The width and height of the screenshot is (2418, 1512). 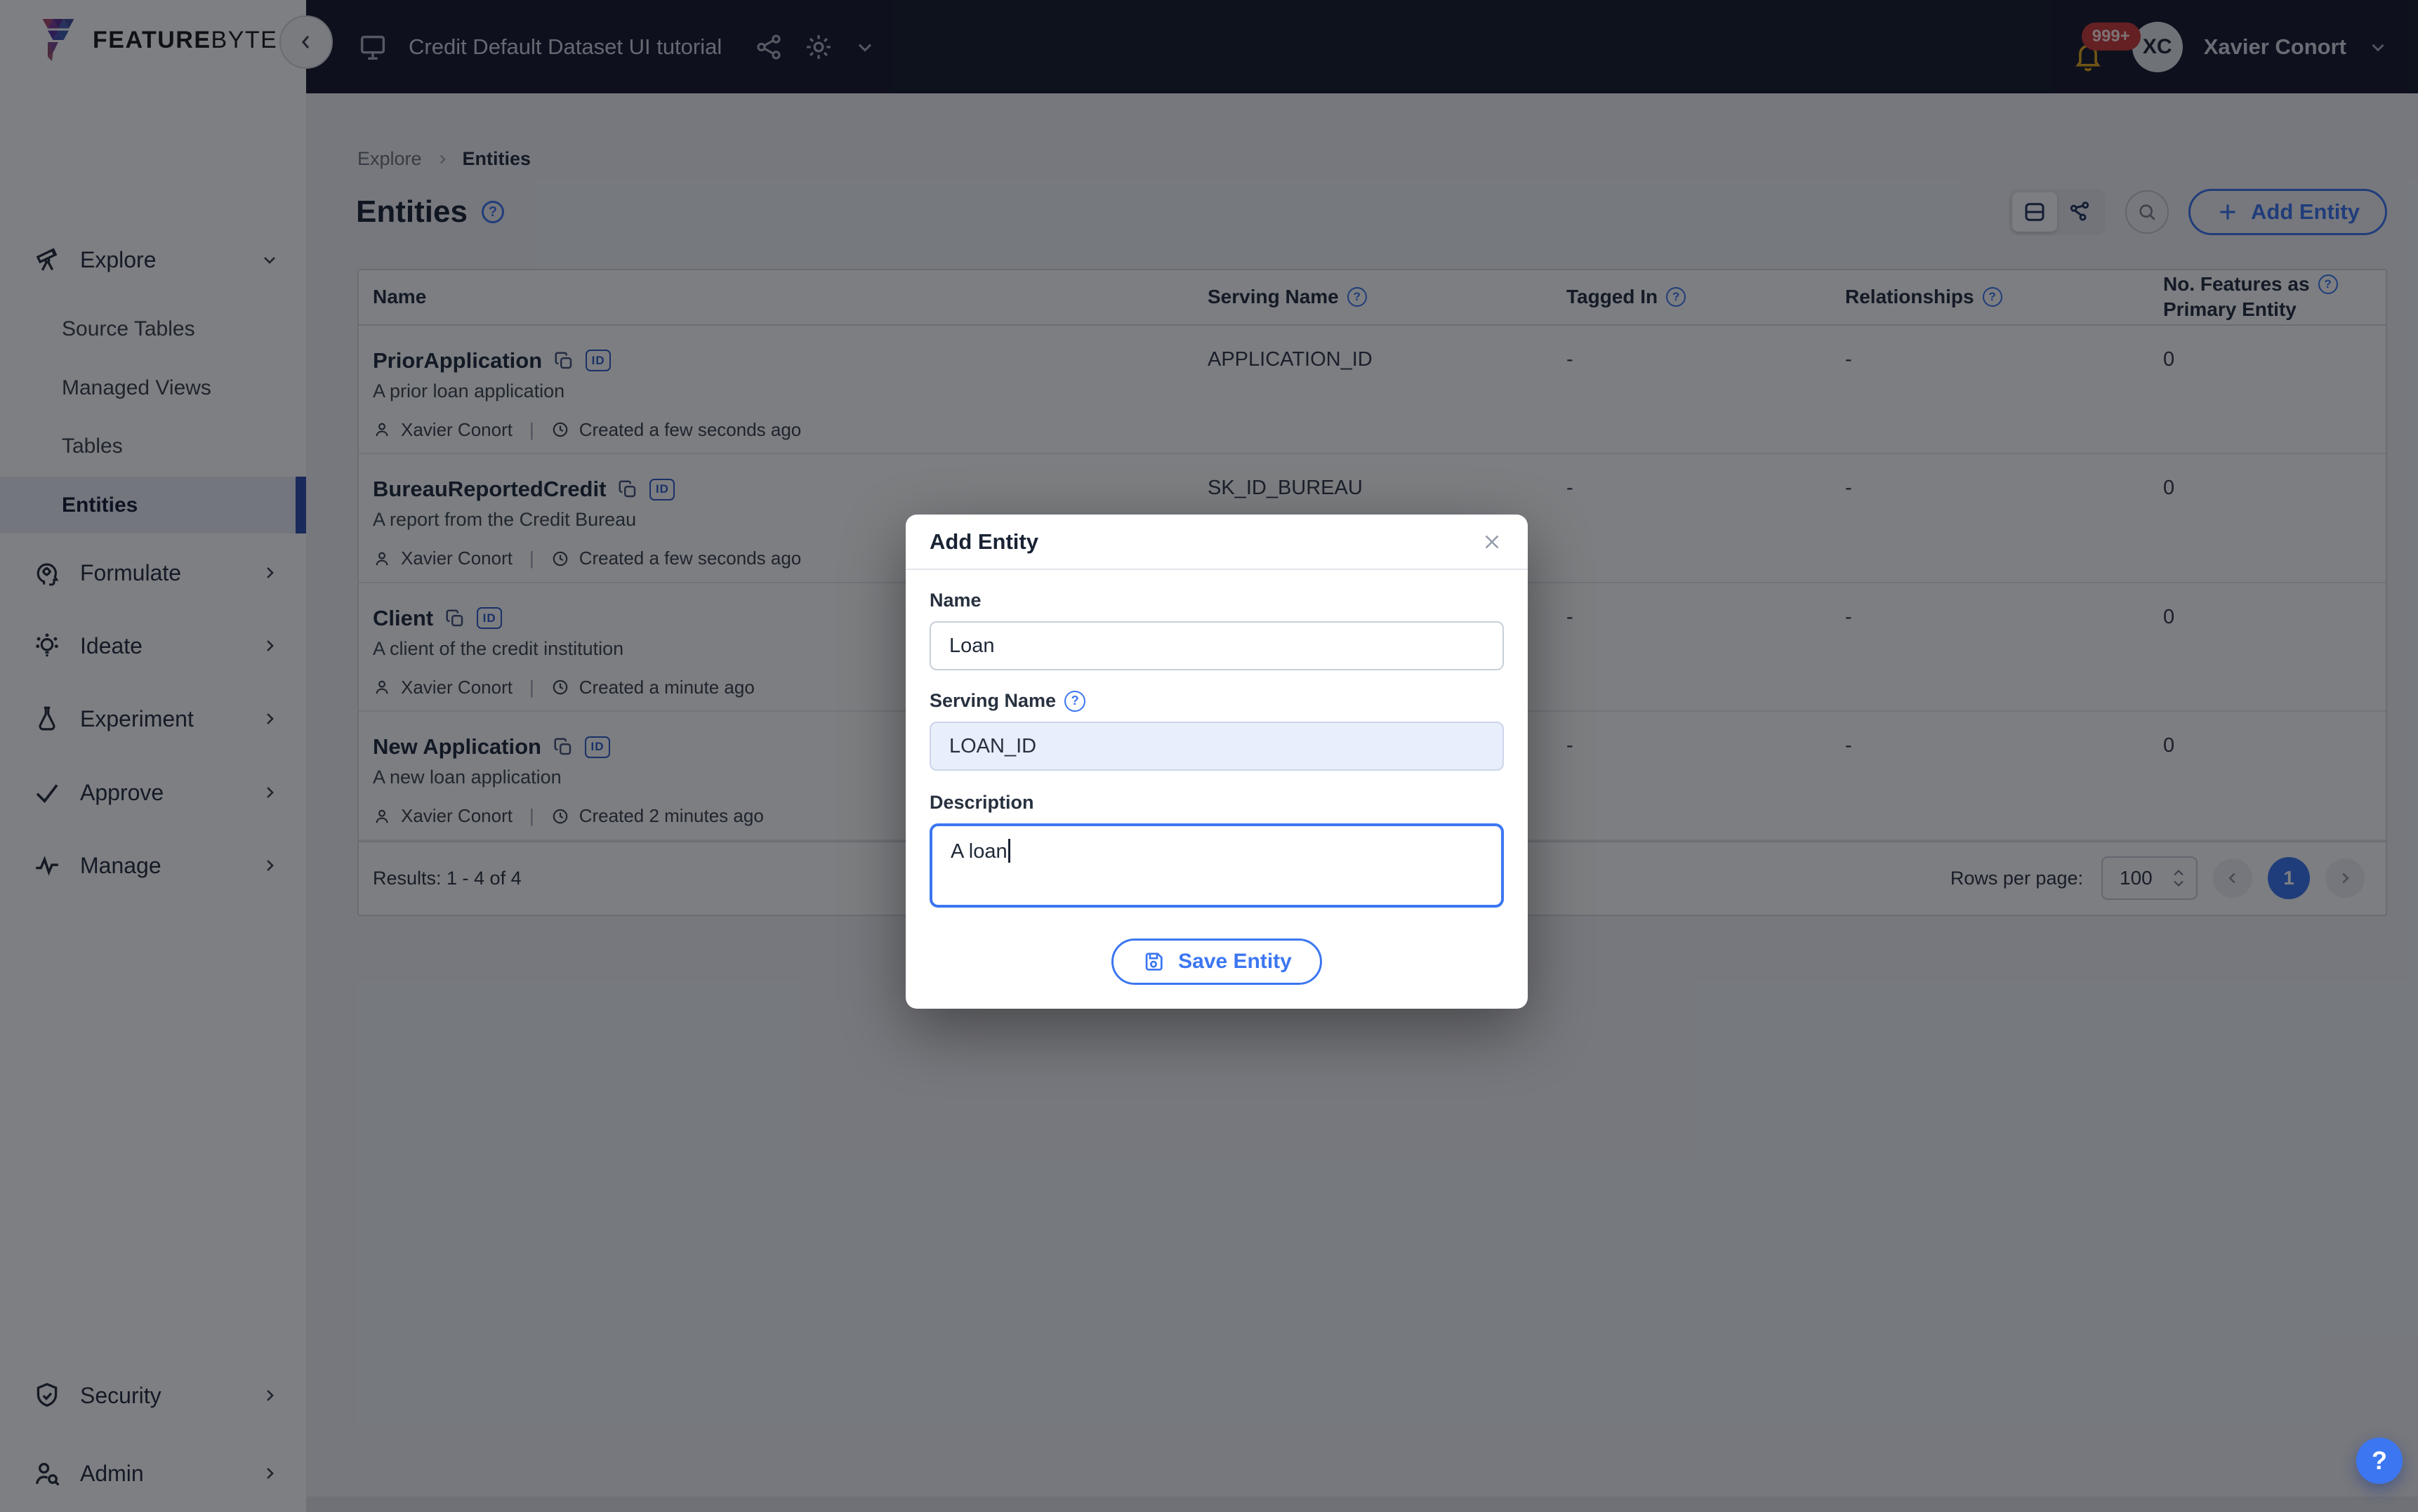 What do you see at coordinates (1217, 746) in the screenshot?
I see `serving-name-input` at bounding box center [1217, 746].